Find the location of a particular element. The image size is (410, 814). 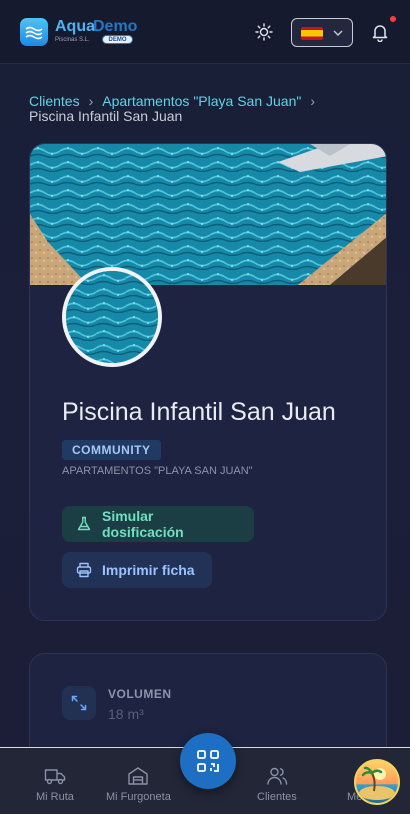

logo-icon is located at coordinates (34, 32).